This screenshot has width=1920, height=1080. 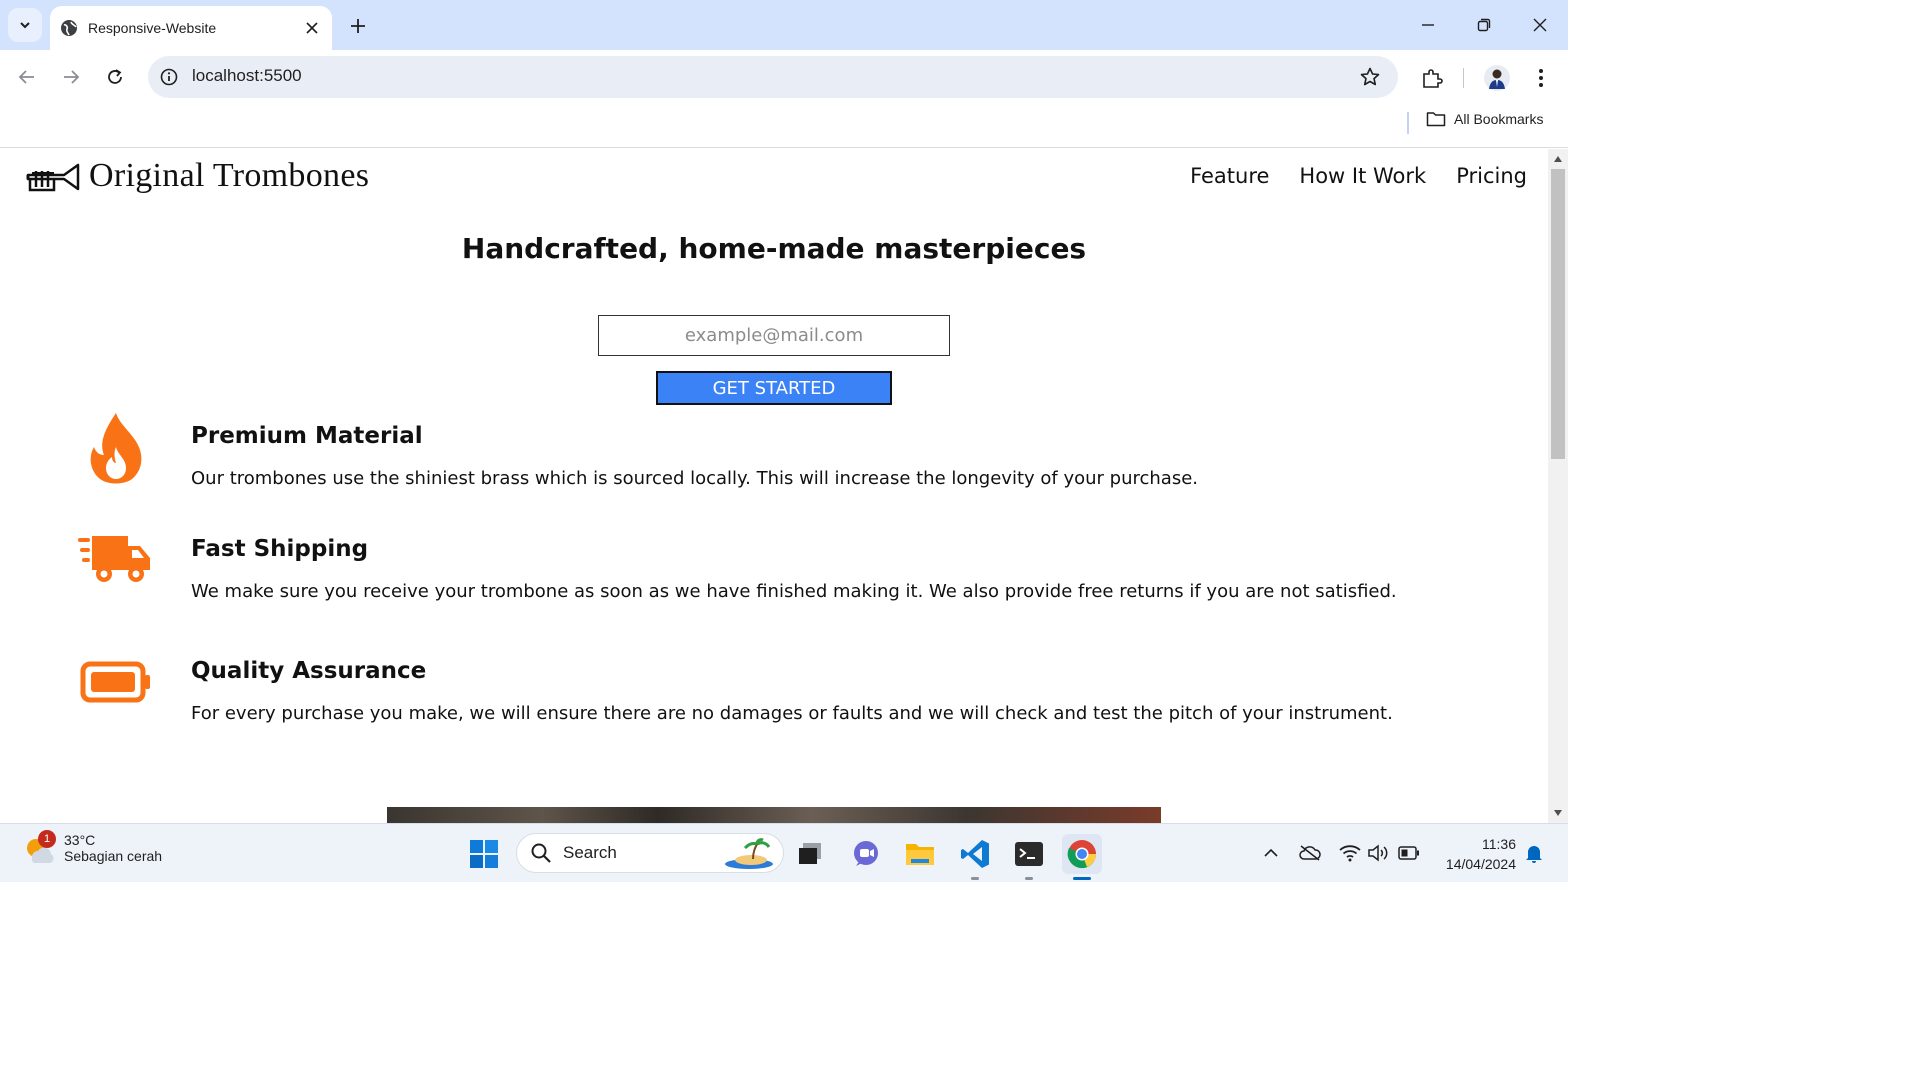 I want to click on site-title: Original Trombones, so click(x=229, y=175).